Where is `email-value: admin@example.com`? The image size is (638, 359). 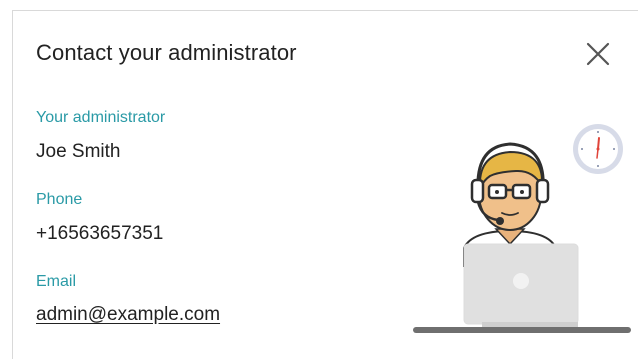
email-value: admin@example.com is located at coordinates (128, 315).